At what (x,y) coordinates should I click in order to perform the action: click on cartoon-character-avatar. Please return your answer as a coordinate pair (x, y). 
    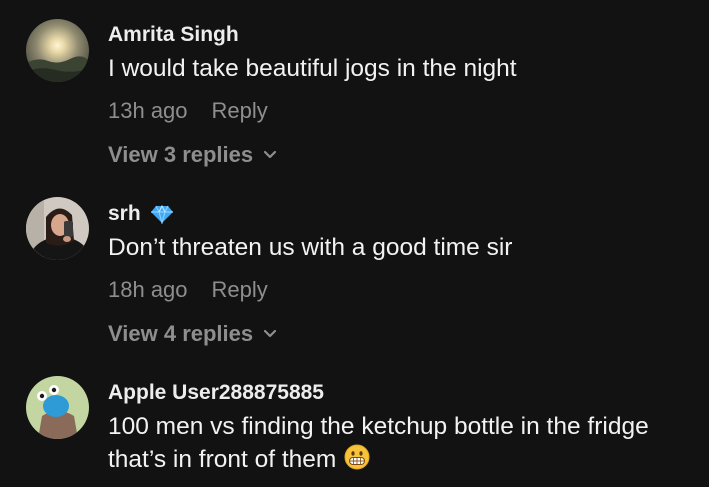
    Looking at the image, I should click on (57, 407).